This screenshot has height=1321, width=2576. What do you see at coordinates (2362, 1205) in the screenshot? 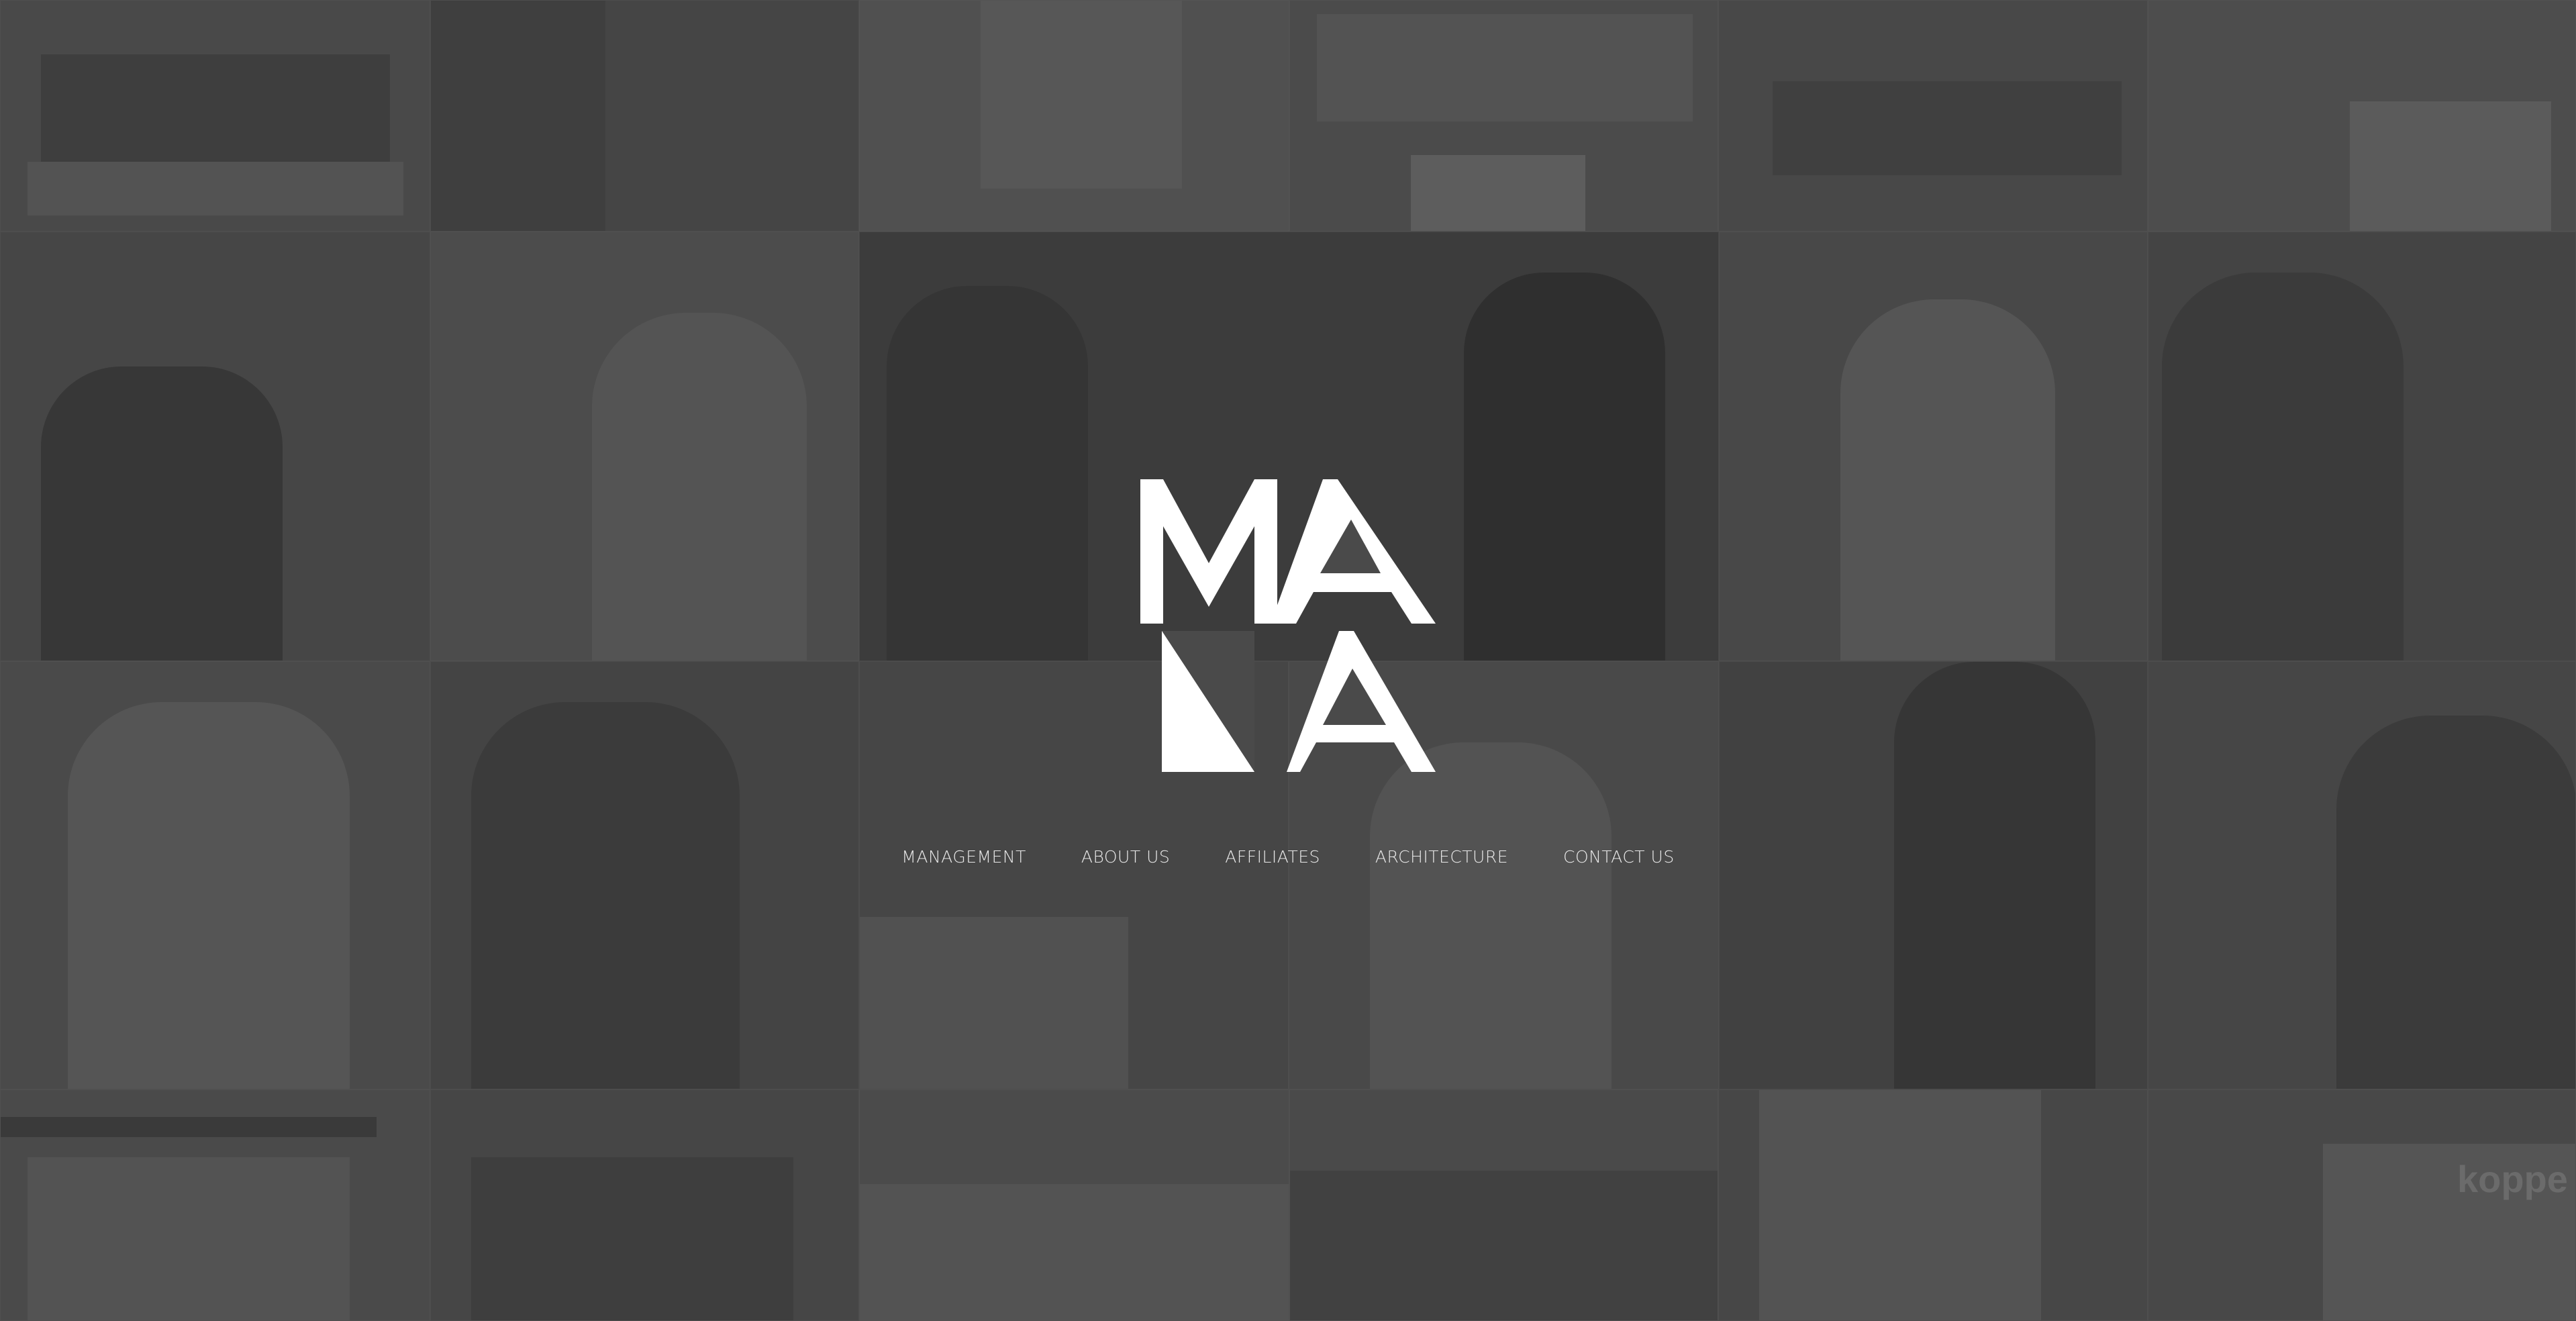
I see `photo-tile-building: koppe` at bounding box center [2362, 1205].